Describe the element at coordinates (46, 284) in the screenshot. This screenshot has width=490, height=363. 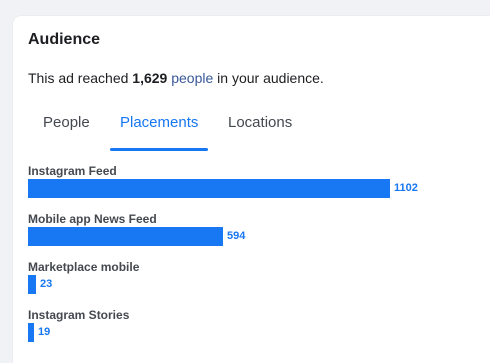
I see `bar-value-label: 23` at that location.